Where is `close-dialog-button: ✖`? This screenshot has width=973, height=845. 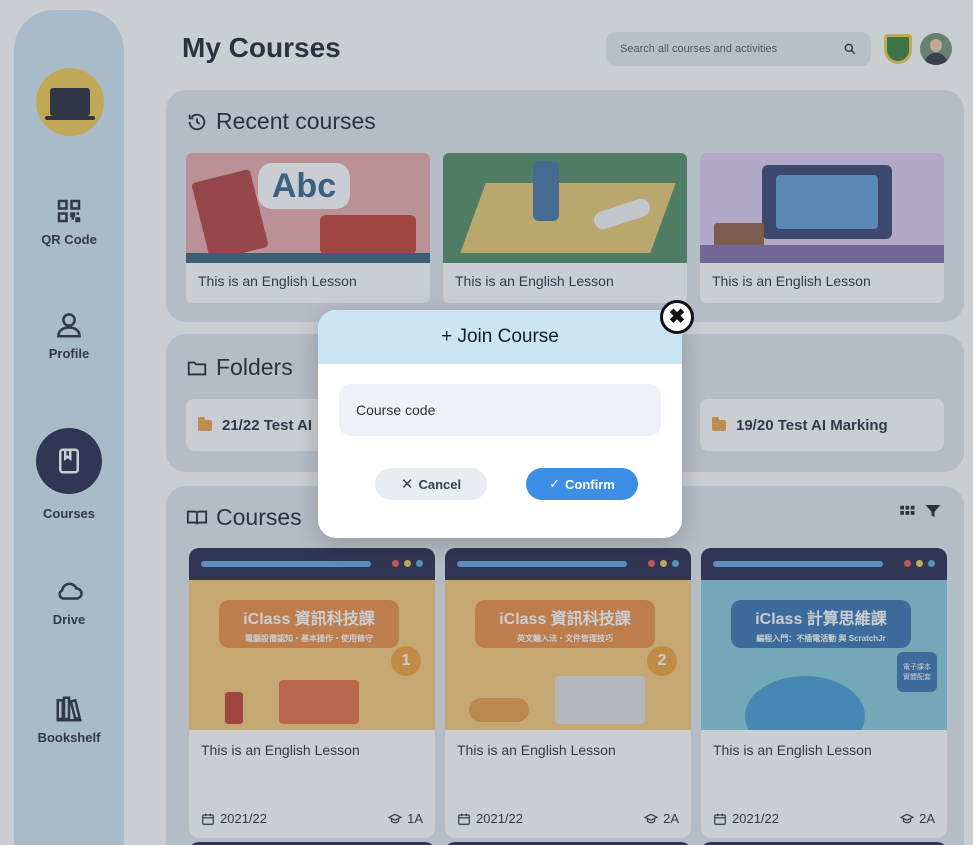
close-dialog-button: ✖ is located at coordinates (677, 317).